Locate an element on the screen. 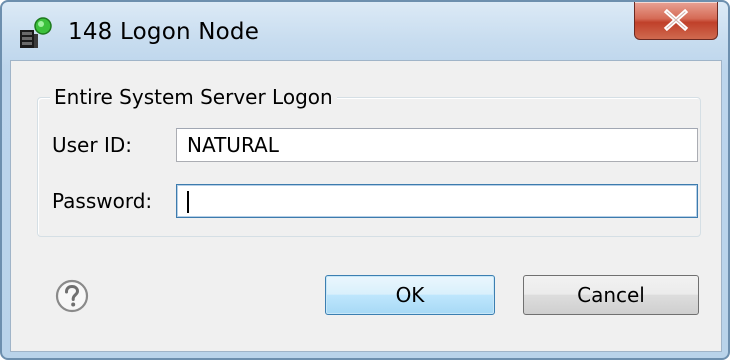 This screenshot has height=360, width=730. question-mark-icon is located at coordinates (72, 296).